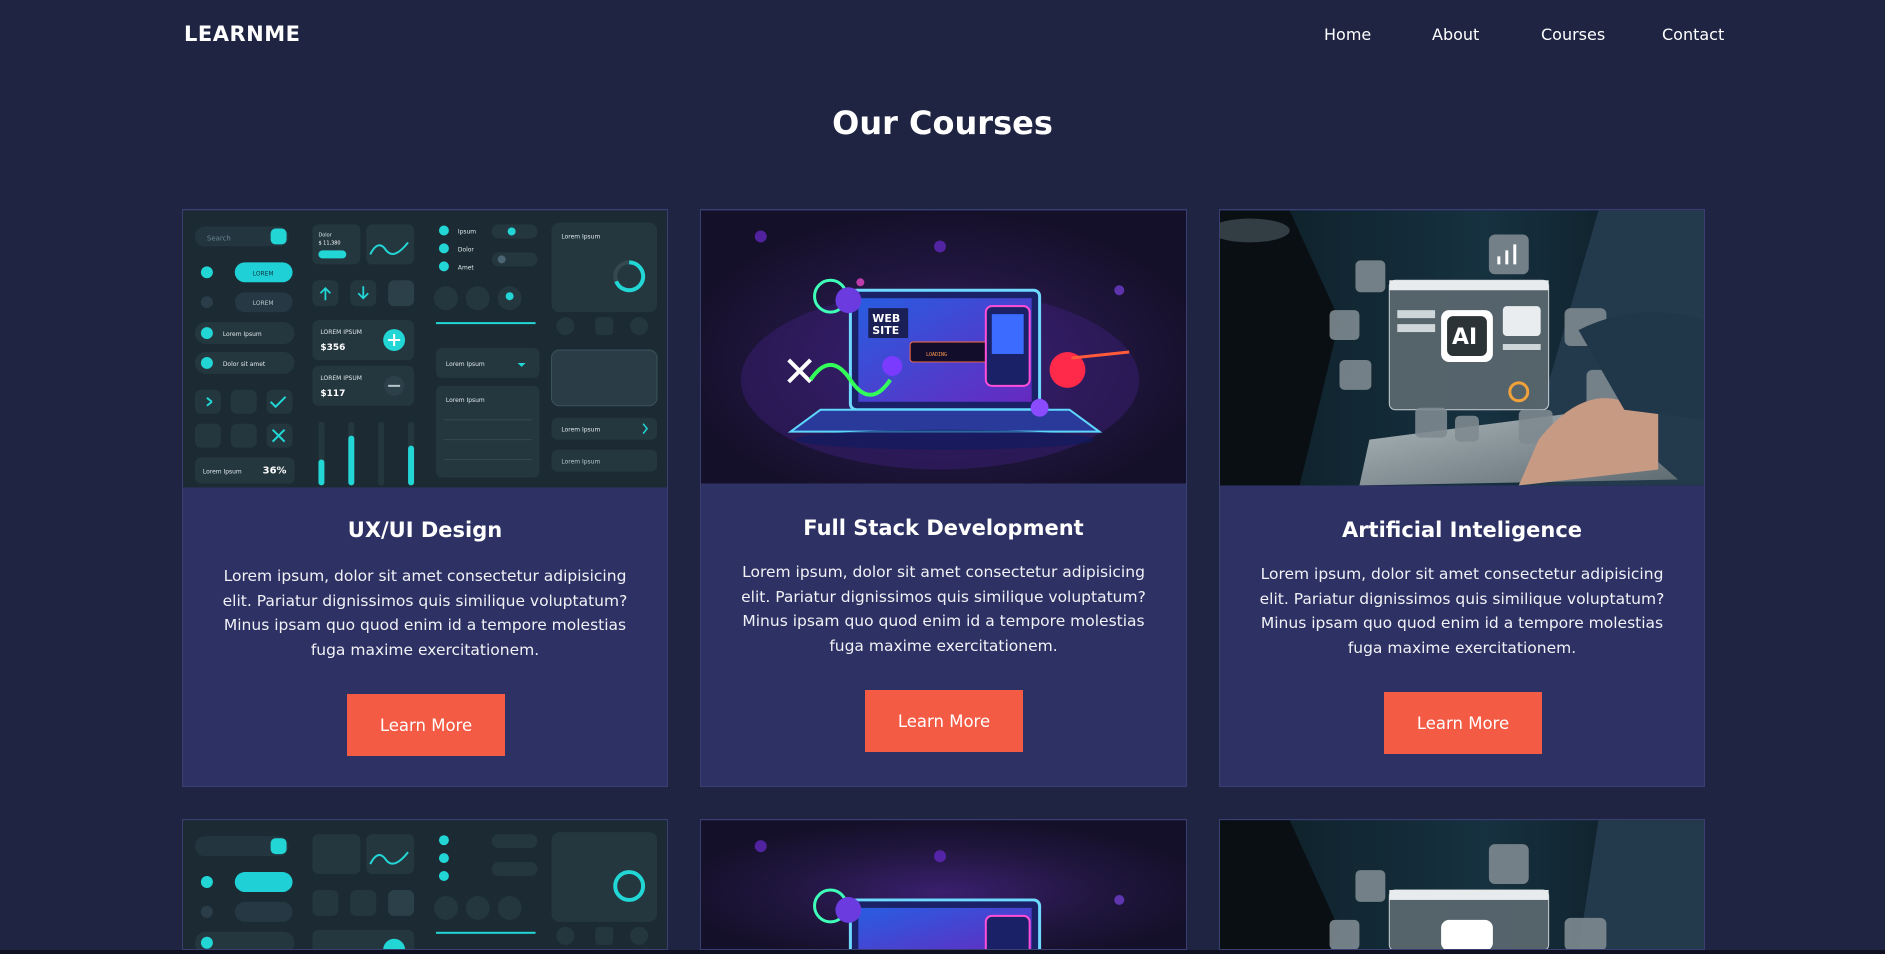 The image size is (1885, 954). What do you see at coordinates (1462, 530) in the screenshot?
I see `course-title: Artificial Inteligence` at bounding box center [1462, 530].